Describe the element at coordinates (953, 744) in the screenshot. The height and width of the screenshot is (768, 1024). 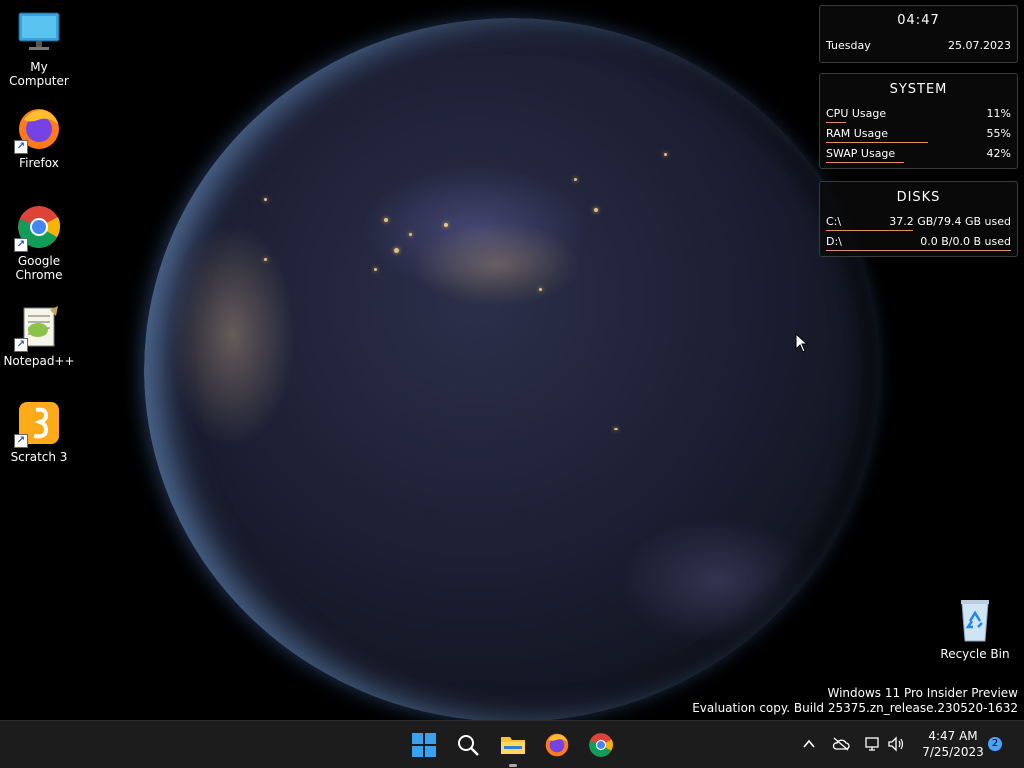
I see `taskbar-clock: 4:47 AM 7/25/2023` at that location.